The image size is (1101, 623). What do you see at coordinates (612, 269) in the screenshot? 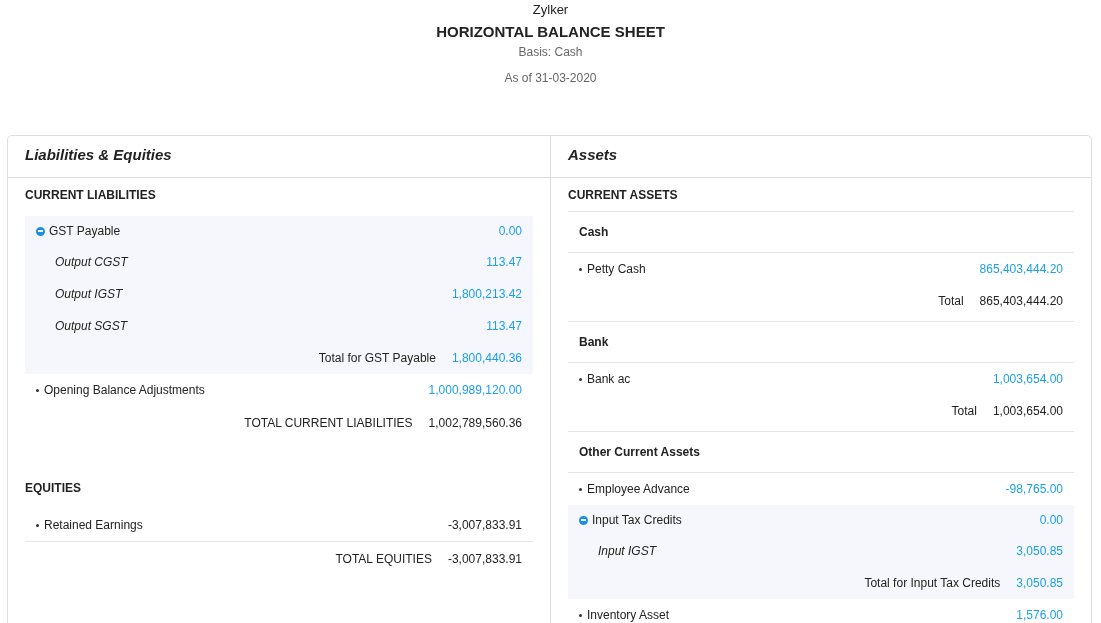
I see `account-name: Petty Cash` at bounding box center [612, 269].